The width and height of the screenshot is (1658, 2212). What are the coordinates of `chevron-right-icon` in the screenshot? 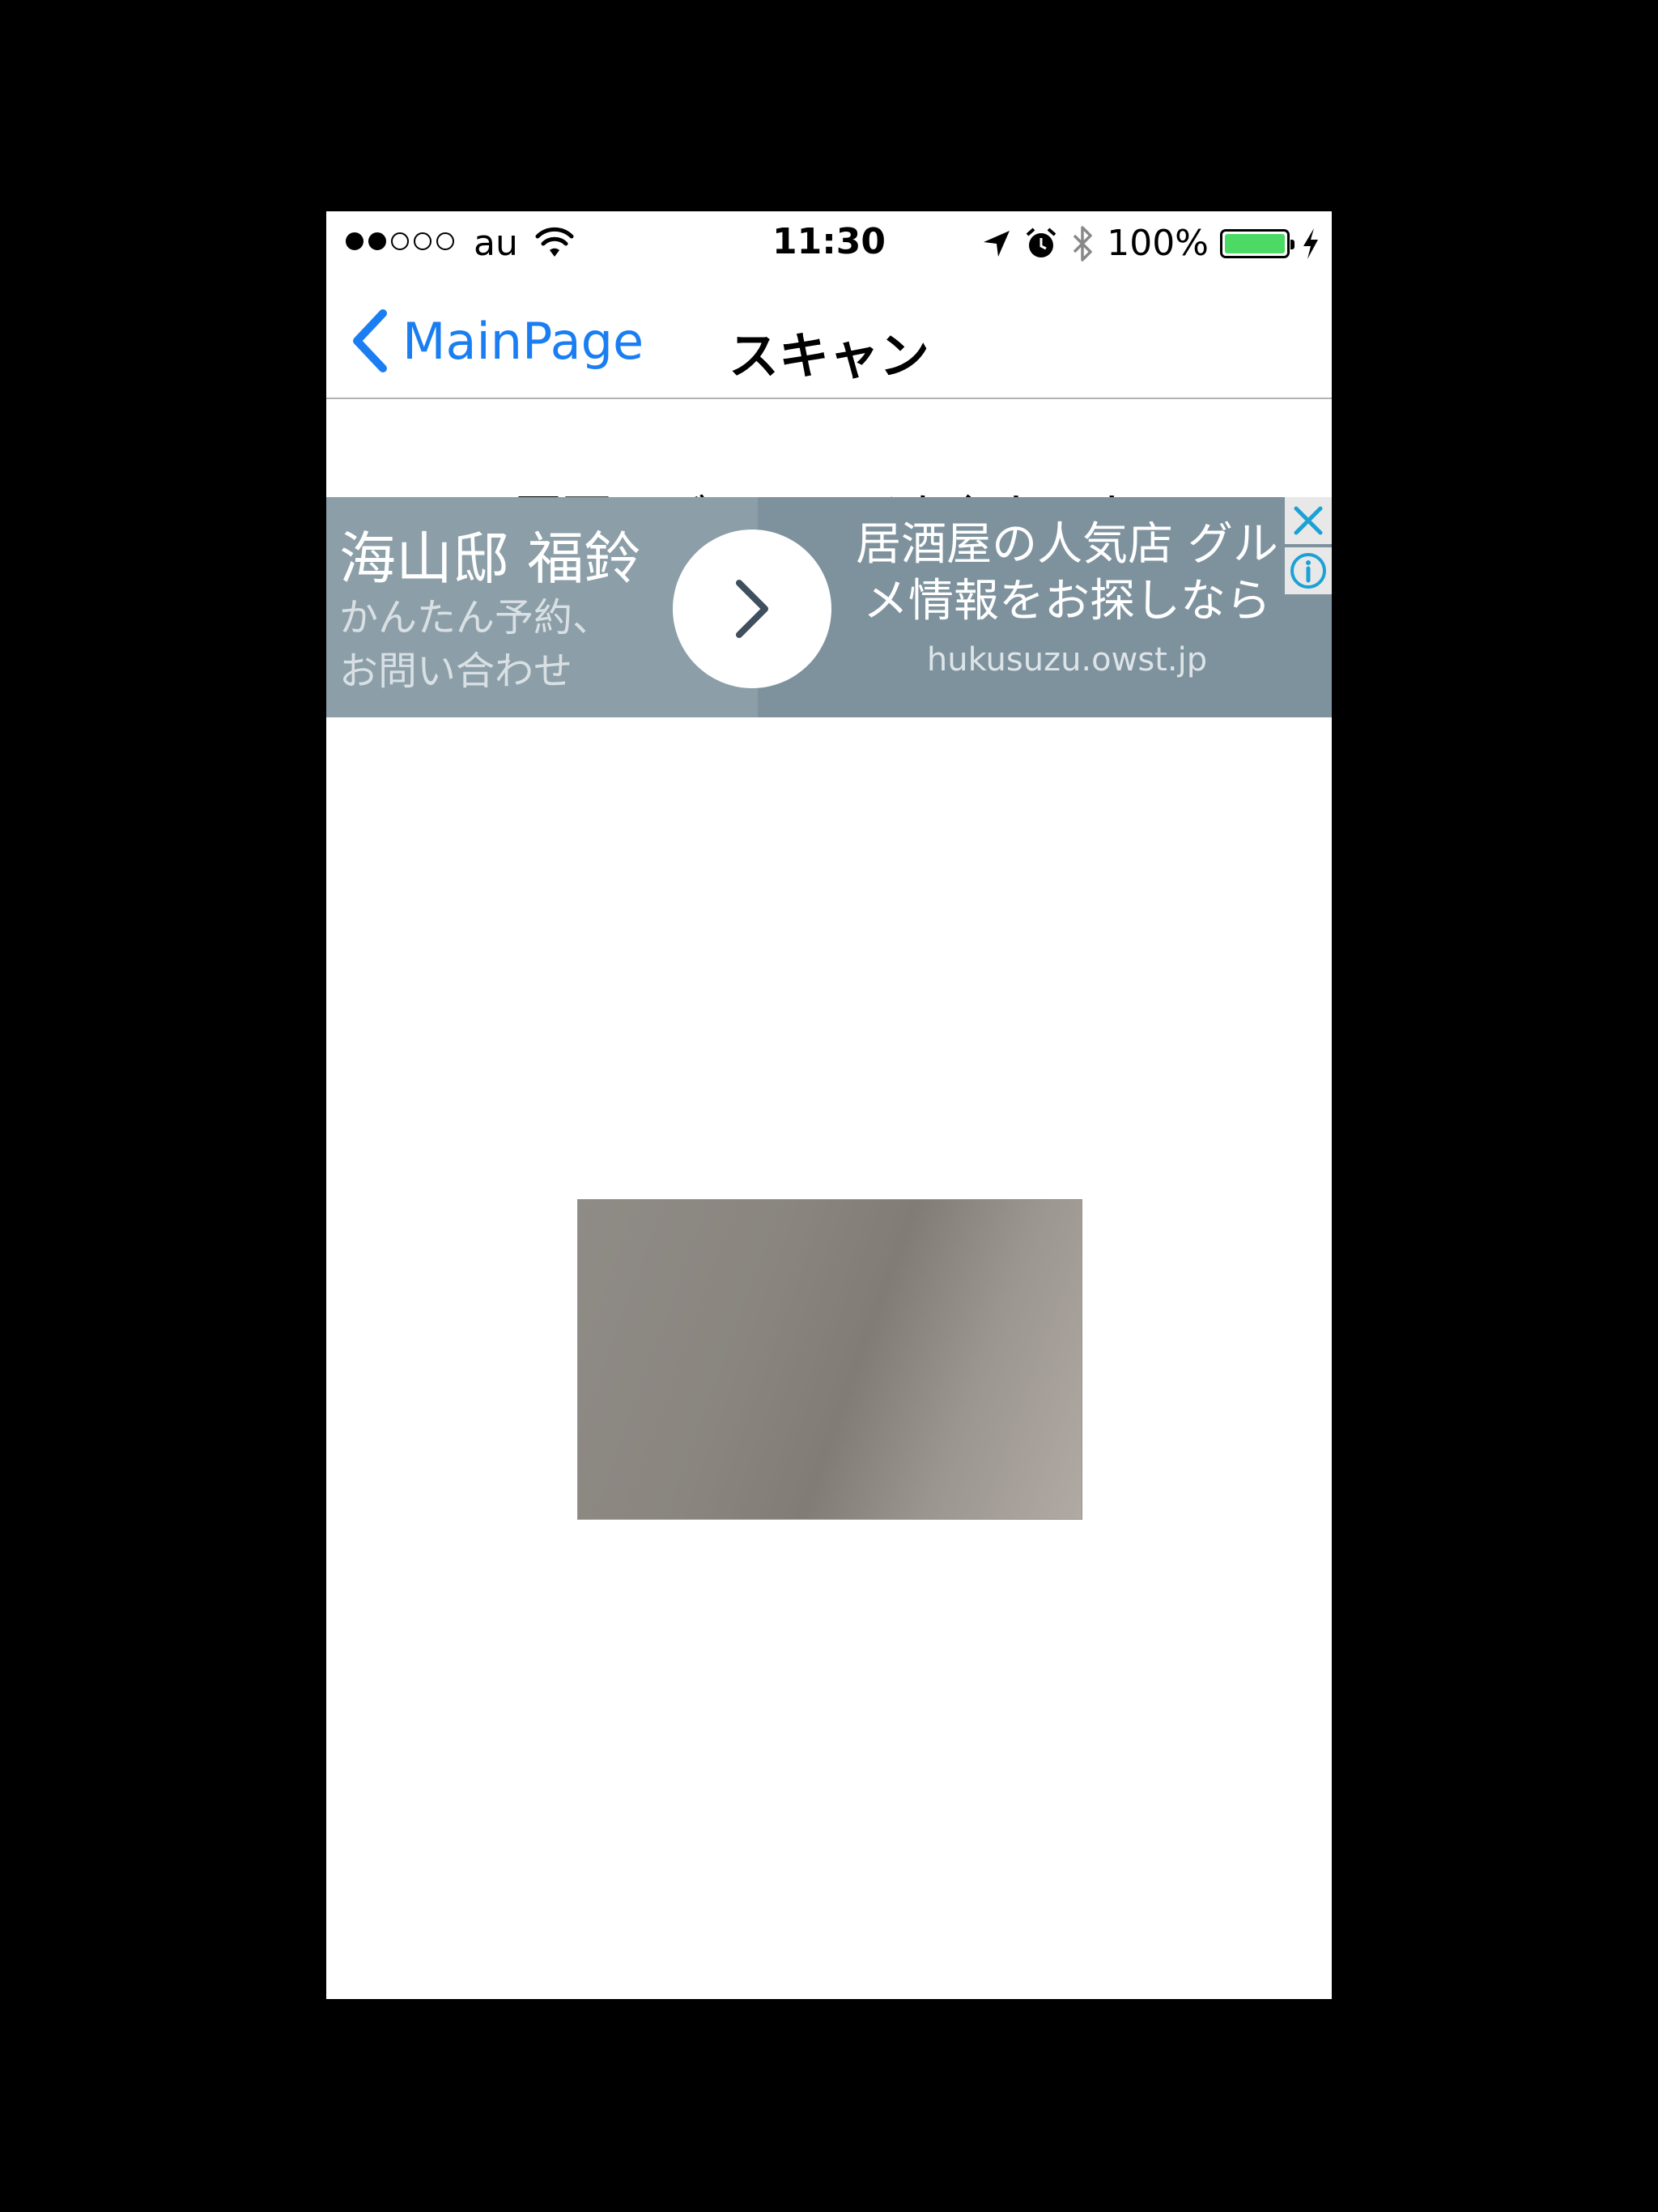 It's located at (752, 609).